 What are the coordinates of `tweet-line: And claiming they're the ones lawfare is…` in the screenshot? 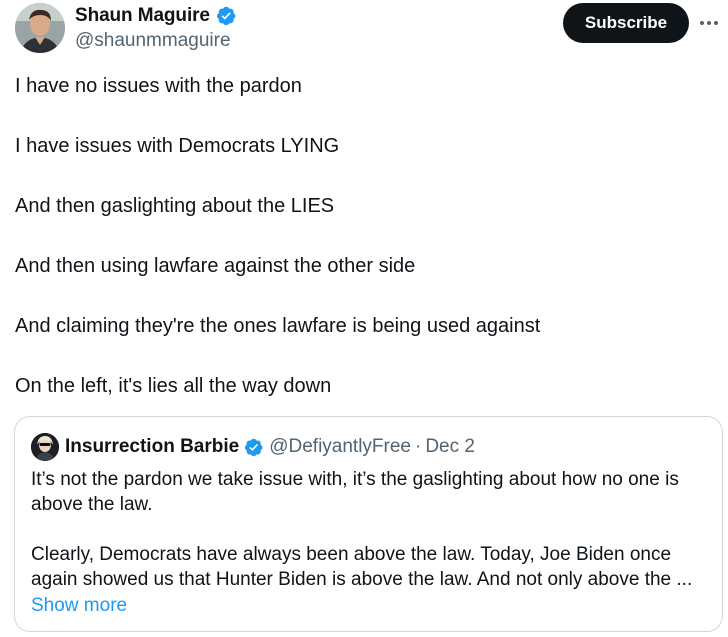 It's located at (278, 326).